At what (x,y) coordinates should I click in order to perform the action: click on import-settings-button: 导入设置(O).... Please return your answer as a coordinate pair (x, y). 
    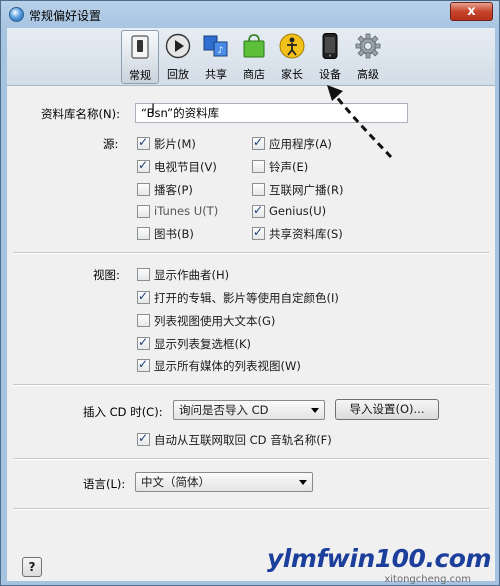
    Looking at the image, I should click on (387, 409).